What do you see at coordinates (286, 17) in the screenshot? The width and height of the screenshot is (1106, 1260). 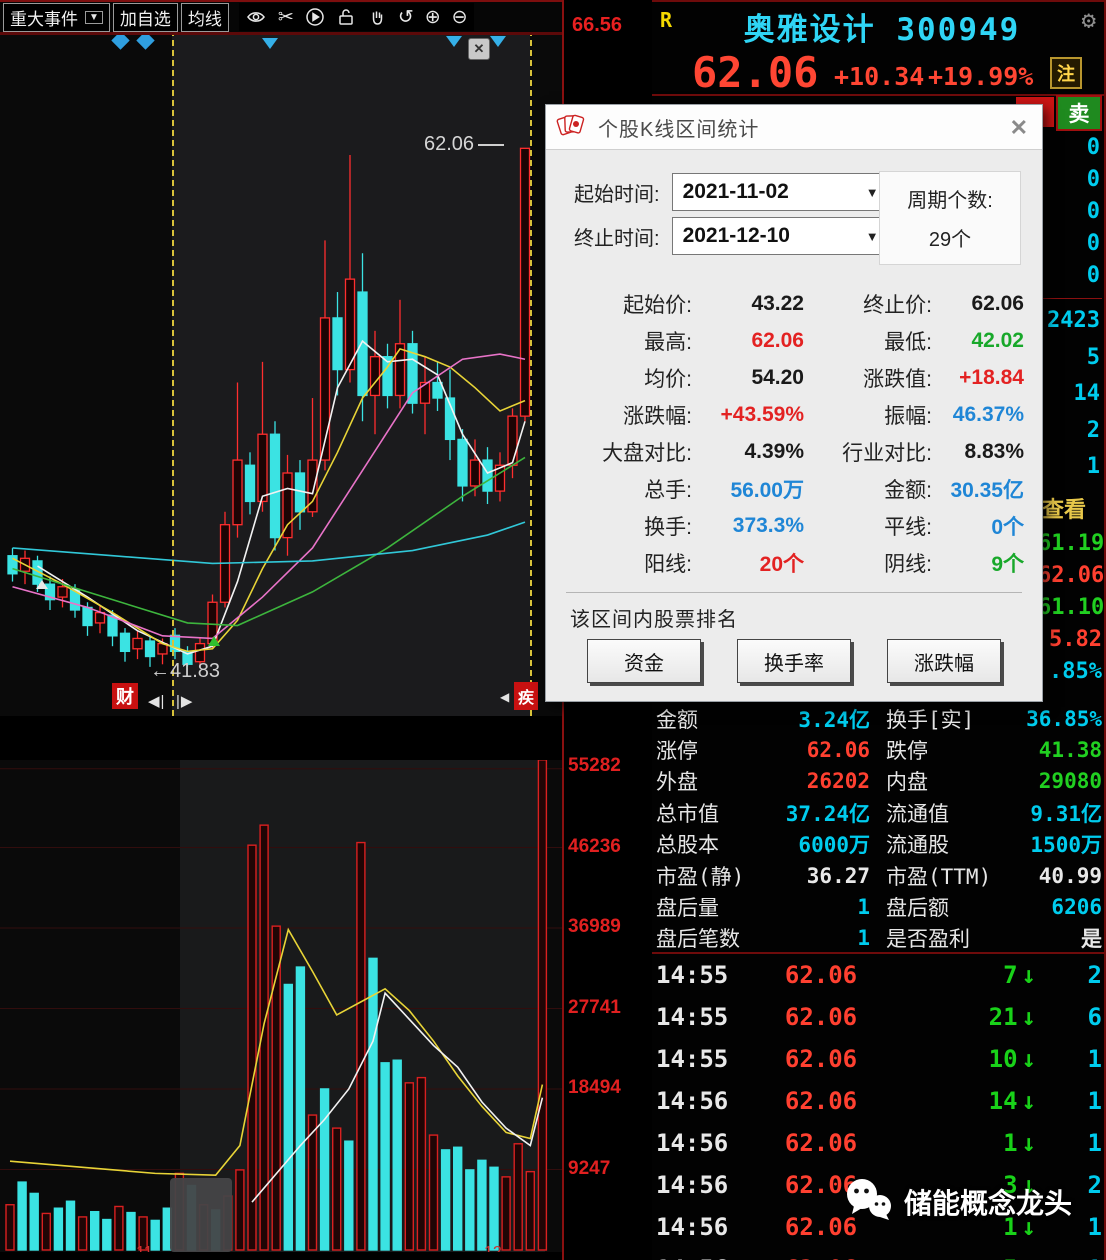 I see `scissors-icon: ✂` at bounding box center [286, 17].